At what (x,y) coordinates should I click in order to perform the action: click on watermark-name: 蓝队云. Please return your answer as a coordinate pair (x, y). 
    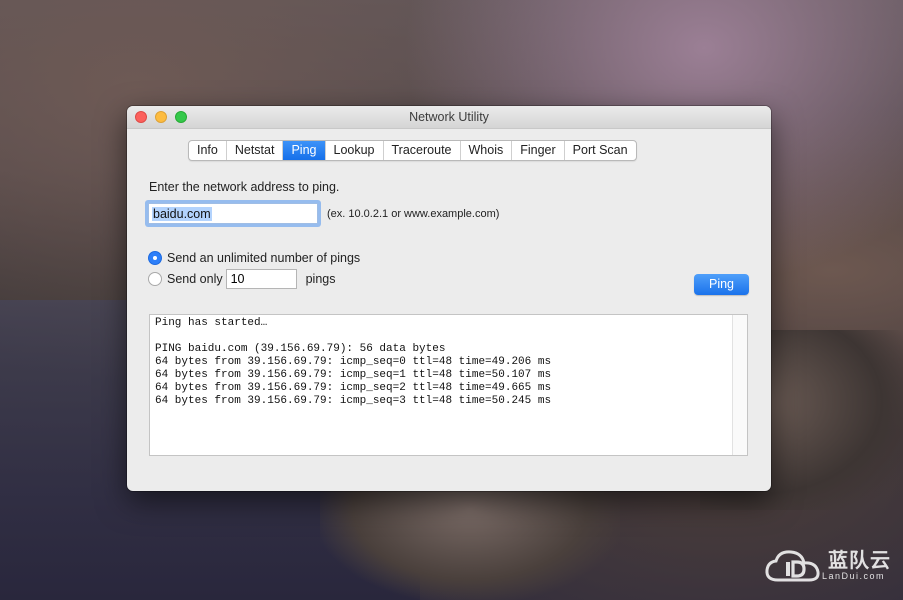
    Looking at the image, I should click on (859, 561).